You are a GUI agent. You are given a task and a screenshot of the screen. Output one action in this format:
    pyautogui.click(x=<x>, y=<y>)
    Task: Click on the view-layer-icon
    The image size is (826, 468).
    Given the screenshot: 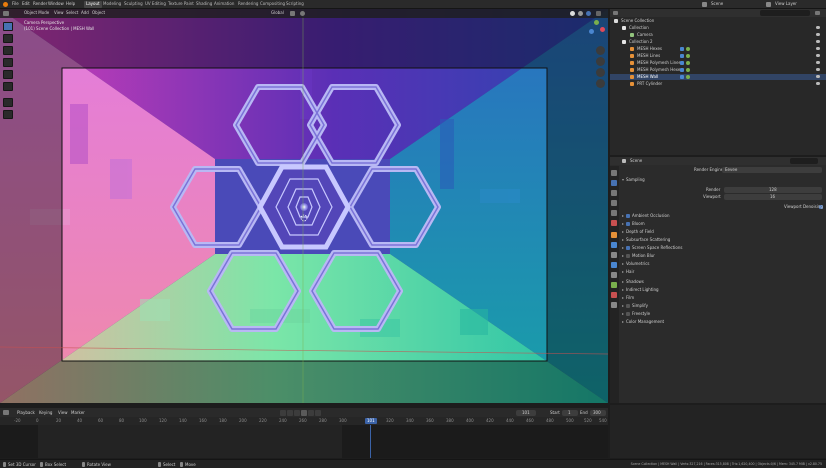 What is the action you would take?
    pyautogui.click(x=768, y=4)
    